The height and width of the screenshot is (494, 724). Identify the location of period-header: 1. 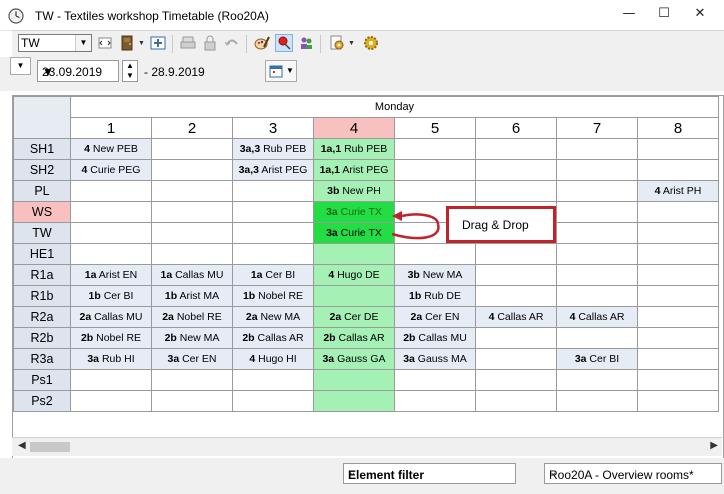
(111, 128).